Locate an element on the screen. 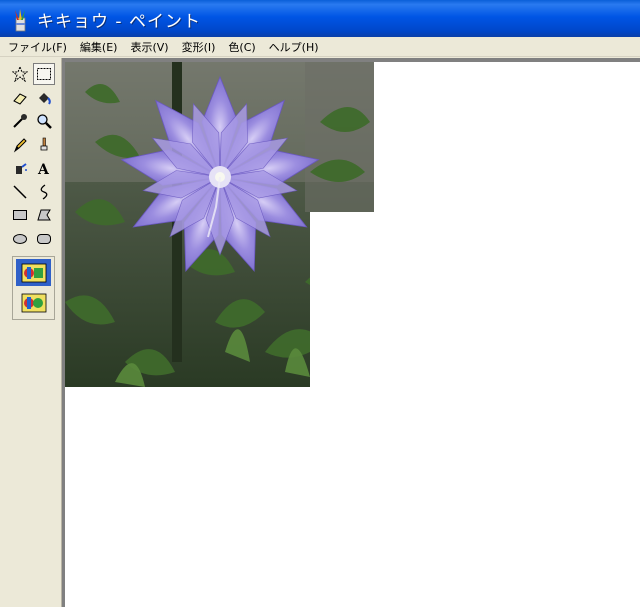 The height and width of the screenshot is (607, 640). menu-view: 表示(V) is located at coordinates (149, 47).